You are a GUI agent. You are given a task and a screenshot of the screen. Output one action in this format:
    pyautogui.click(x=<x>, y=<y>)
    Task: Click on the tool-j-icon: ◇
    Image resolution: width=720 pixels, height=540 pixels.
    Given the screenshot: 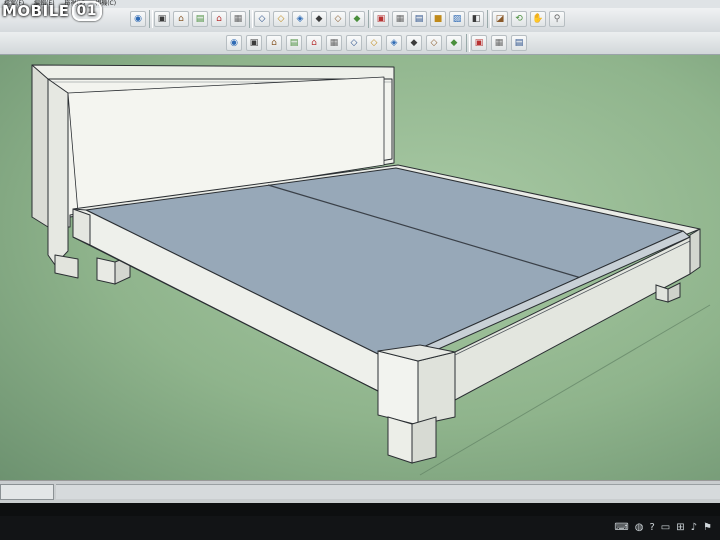 What is the action you would take?
    pyautogui.click(x=434, y=43)
    